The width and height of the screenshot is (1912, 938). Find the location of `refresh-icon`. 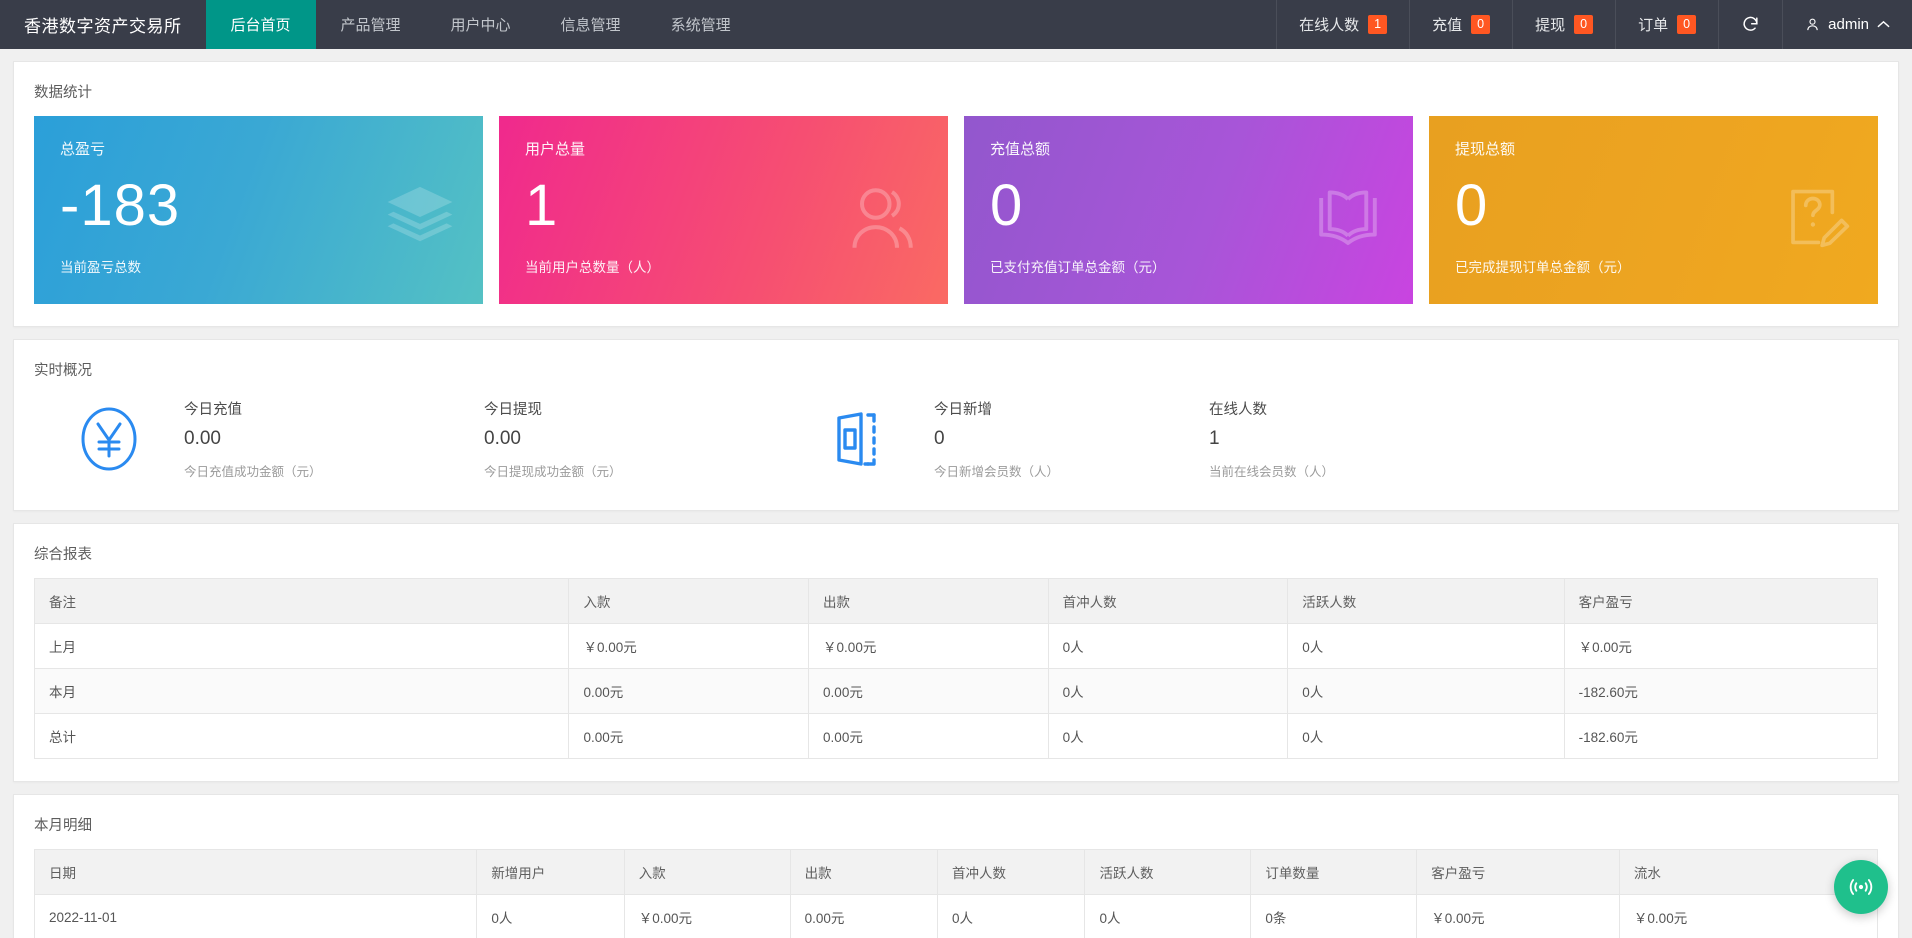

refresh-icon is located at coordinates (1750, 23).